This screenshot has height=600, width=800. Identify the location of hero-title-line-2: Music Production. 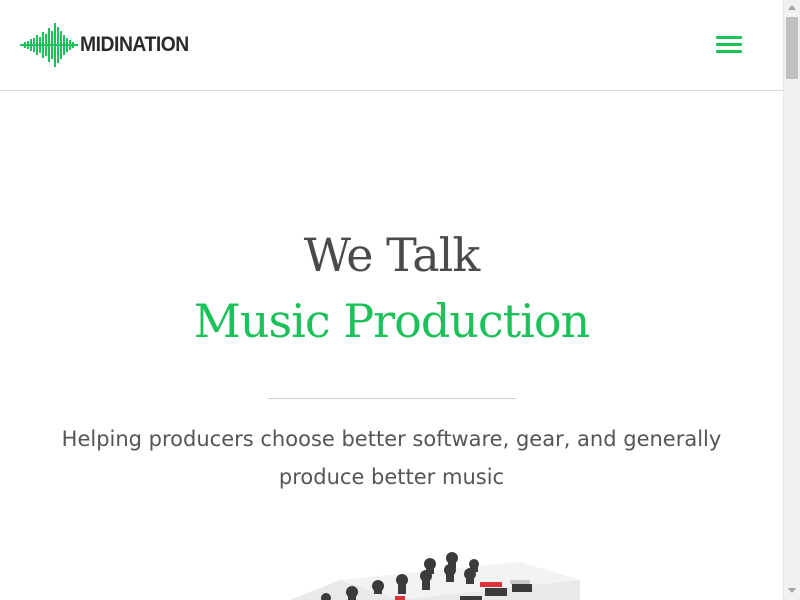
(391, 321).